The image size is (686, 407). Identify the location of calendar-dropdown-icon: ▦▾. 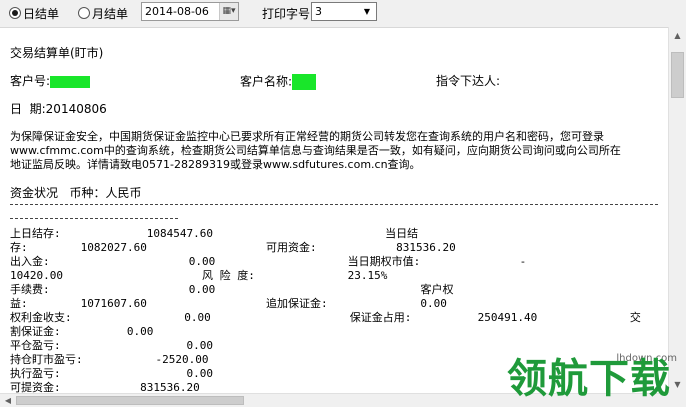
(228, 11).